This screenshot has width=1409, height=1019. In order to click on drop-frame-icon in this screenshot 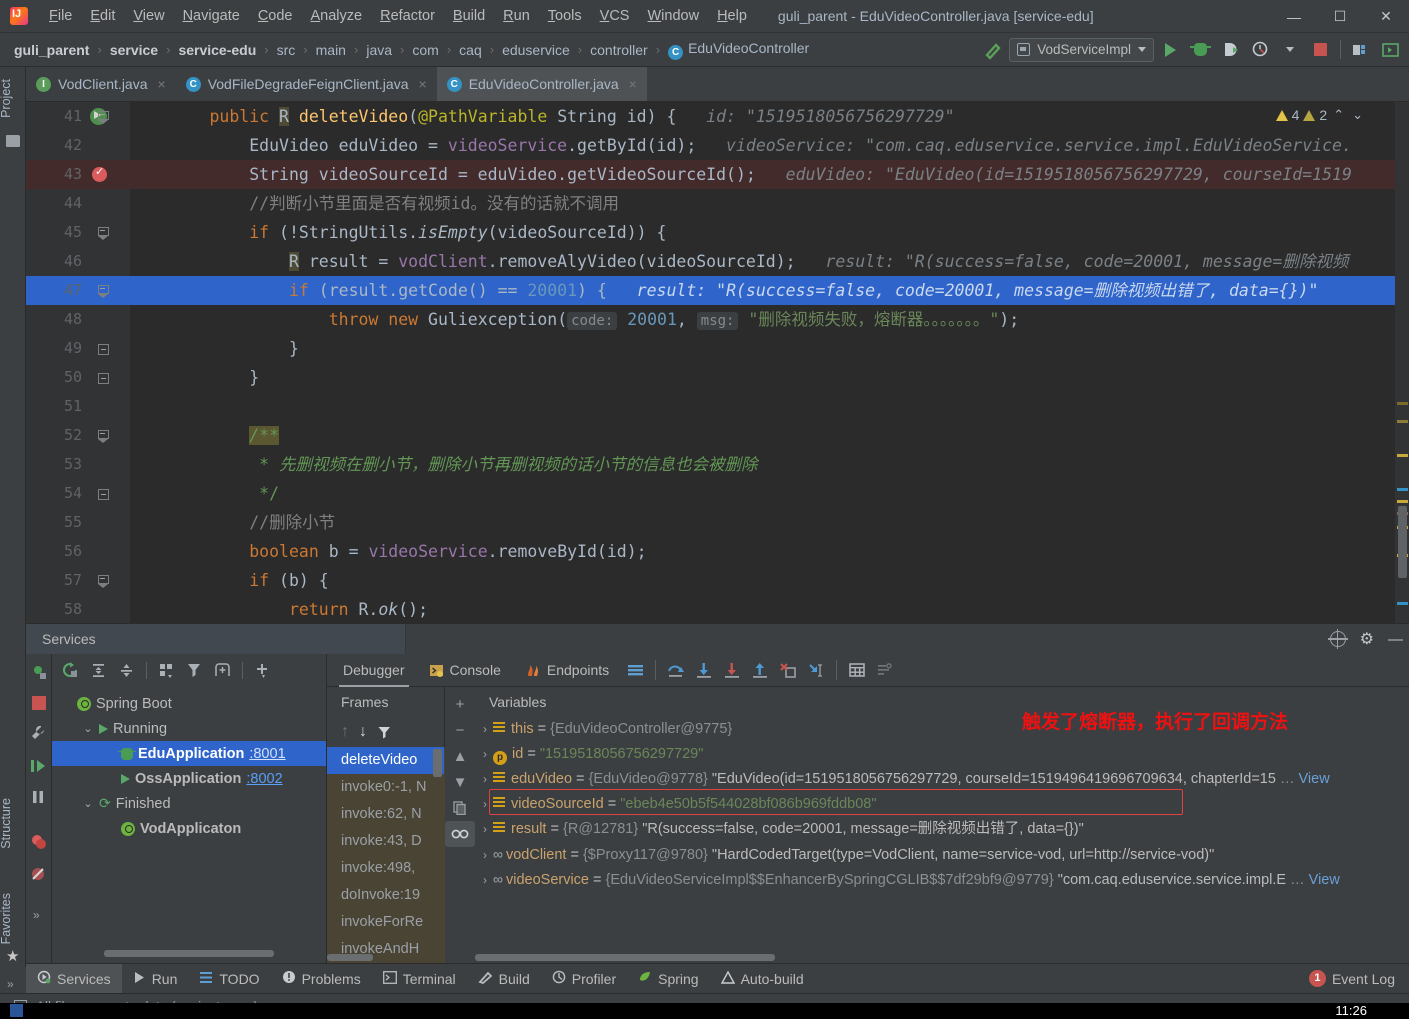, I will do `click(788, 670)`.